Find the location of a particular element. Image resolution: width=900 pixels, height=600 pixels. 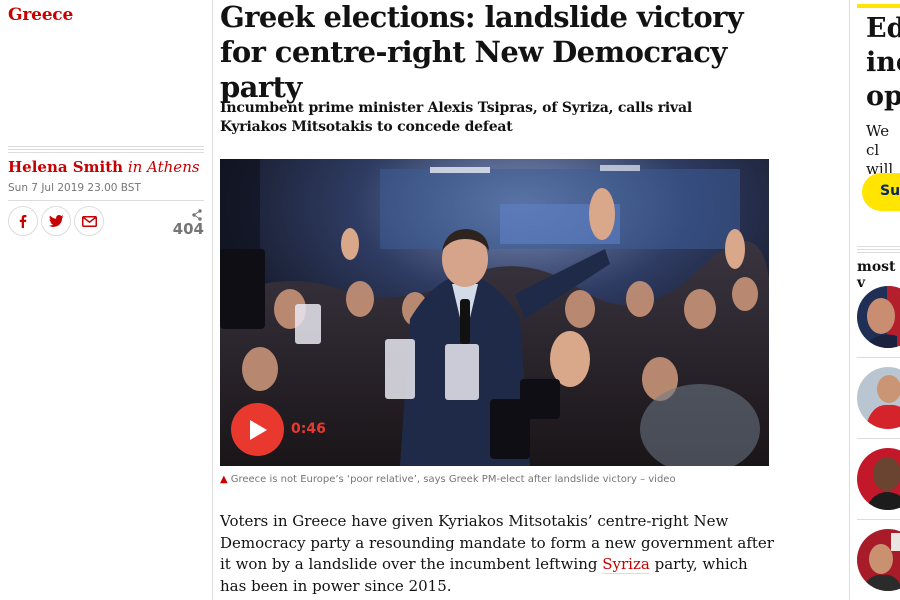

epic-accent-bar is located at coordinates (878, 6).